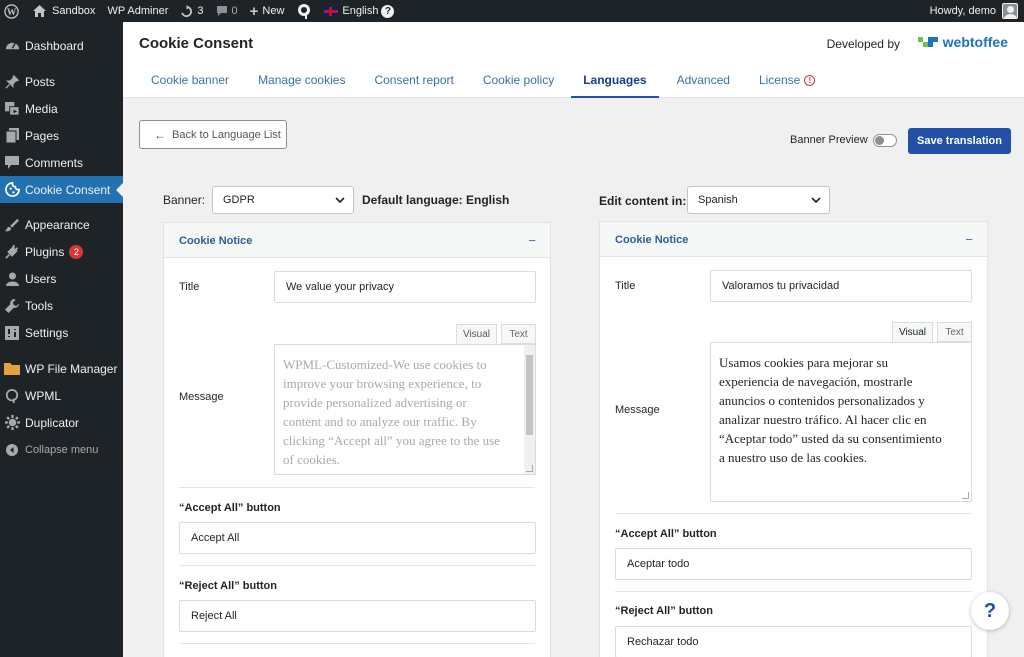  Describe the element at coordinates (39, 11) in the screenshot. I see `home-icon` at that location.